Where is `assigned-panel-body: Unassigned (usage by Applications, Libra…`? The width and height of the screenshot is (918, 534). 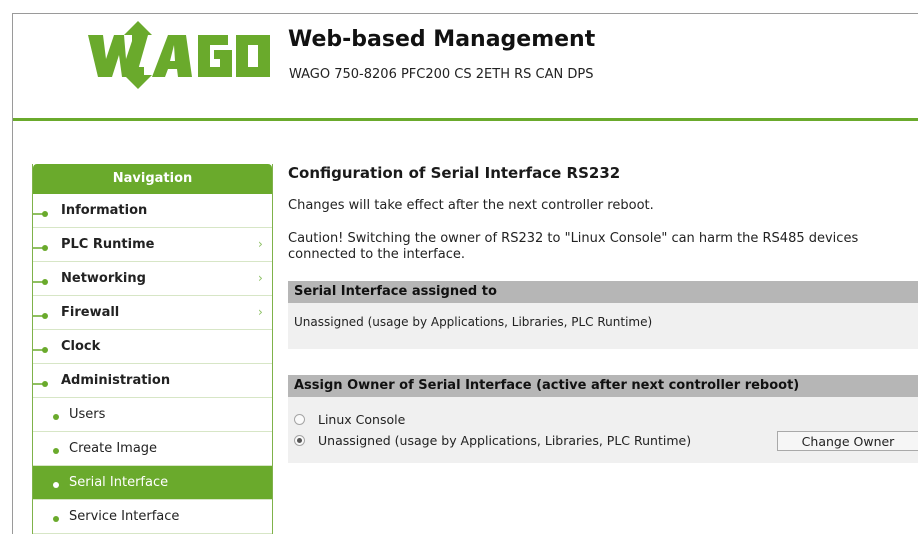 assigned-panel-body: Unassigned (usage by Applications, Libra… is located at coordinates (603, 326).